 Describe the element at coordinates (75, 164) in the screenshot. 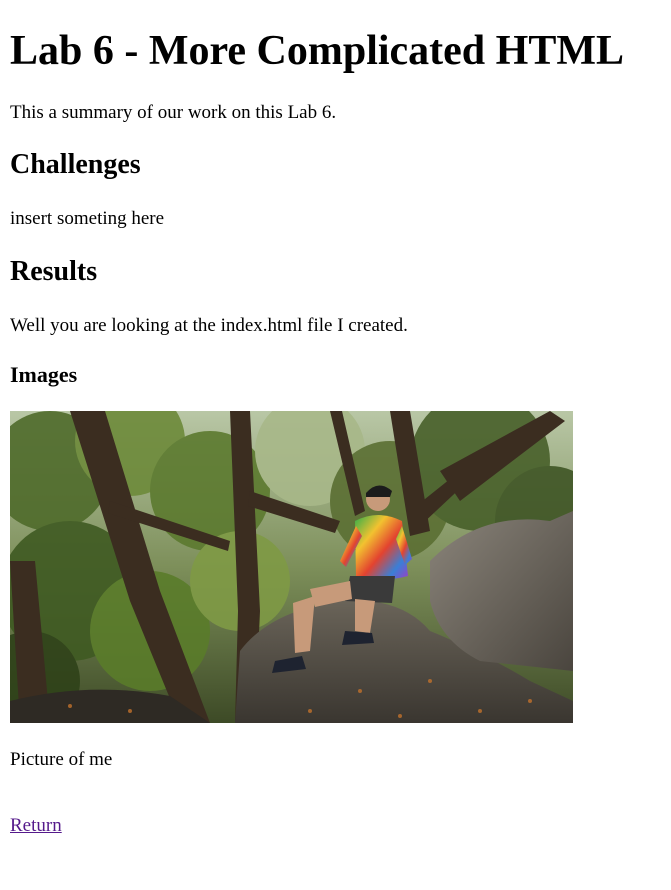

I see `challenges-heading: Challenges` at that location.